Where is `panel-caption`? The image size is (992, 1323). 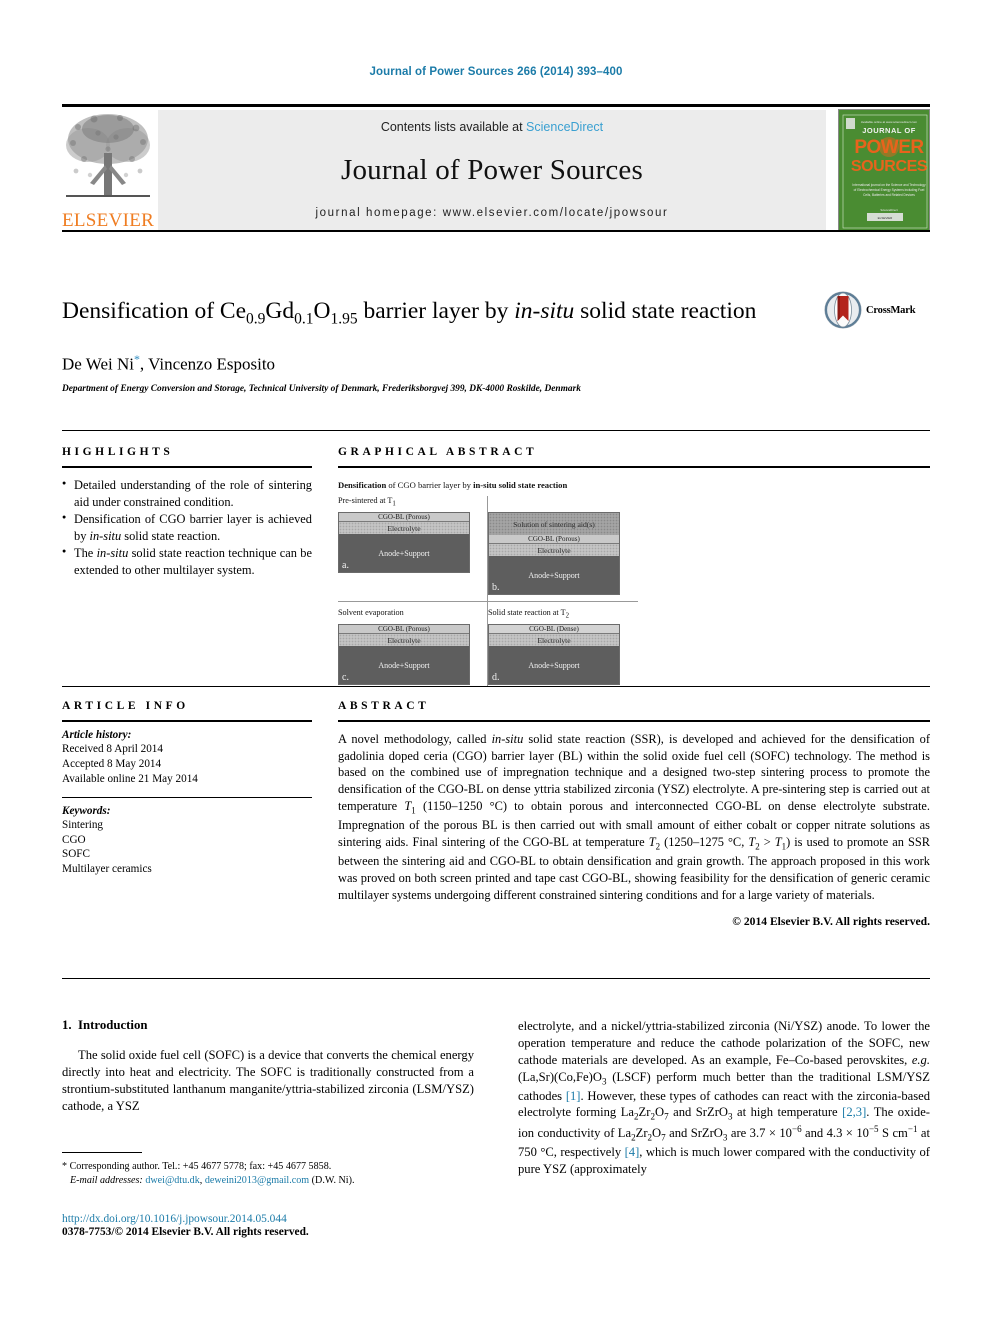
panel-caption is located at coordinates (559, 501).